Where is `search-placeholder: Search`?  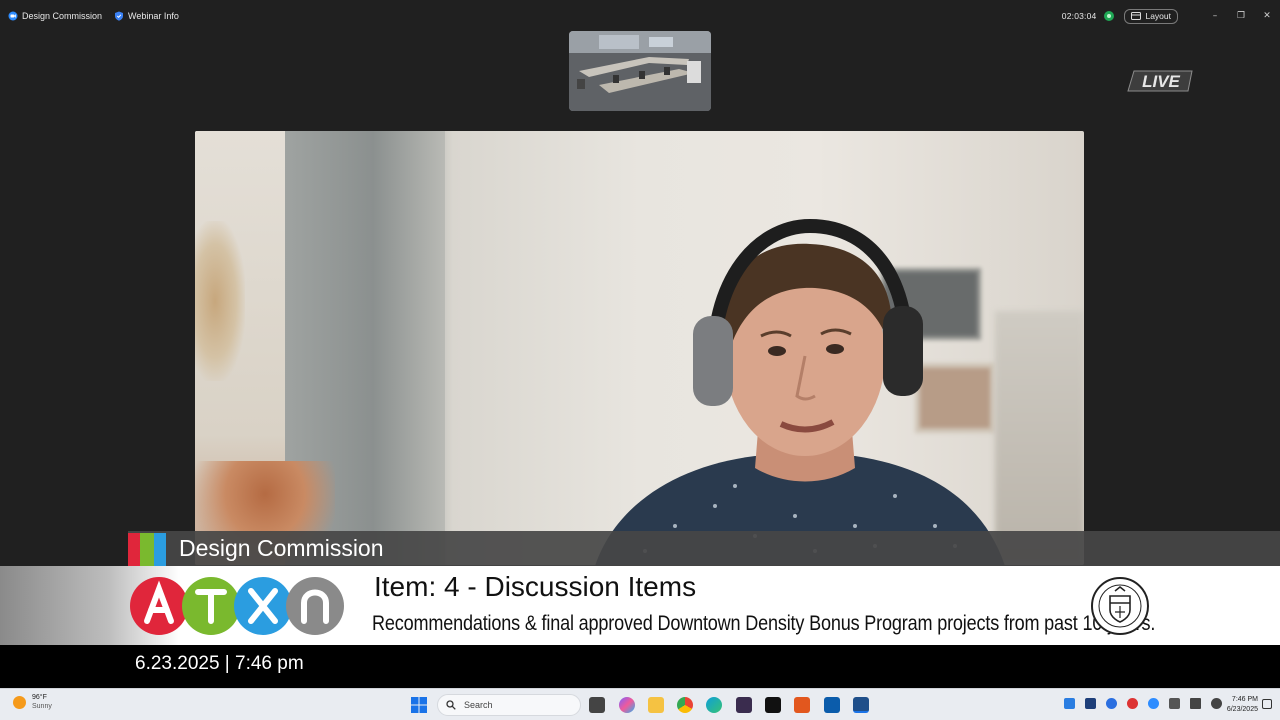 search-placeholder: Search is located at coordinates (478, 705).